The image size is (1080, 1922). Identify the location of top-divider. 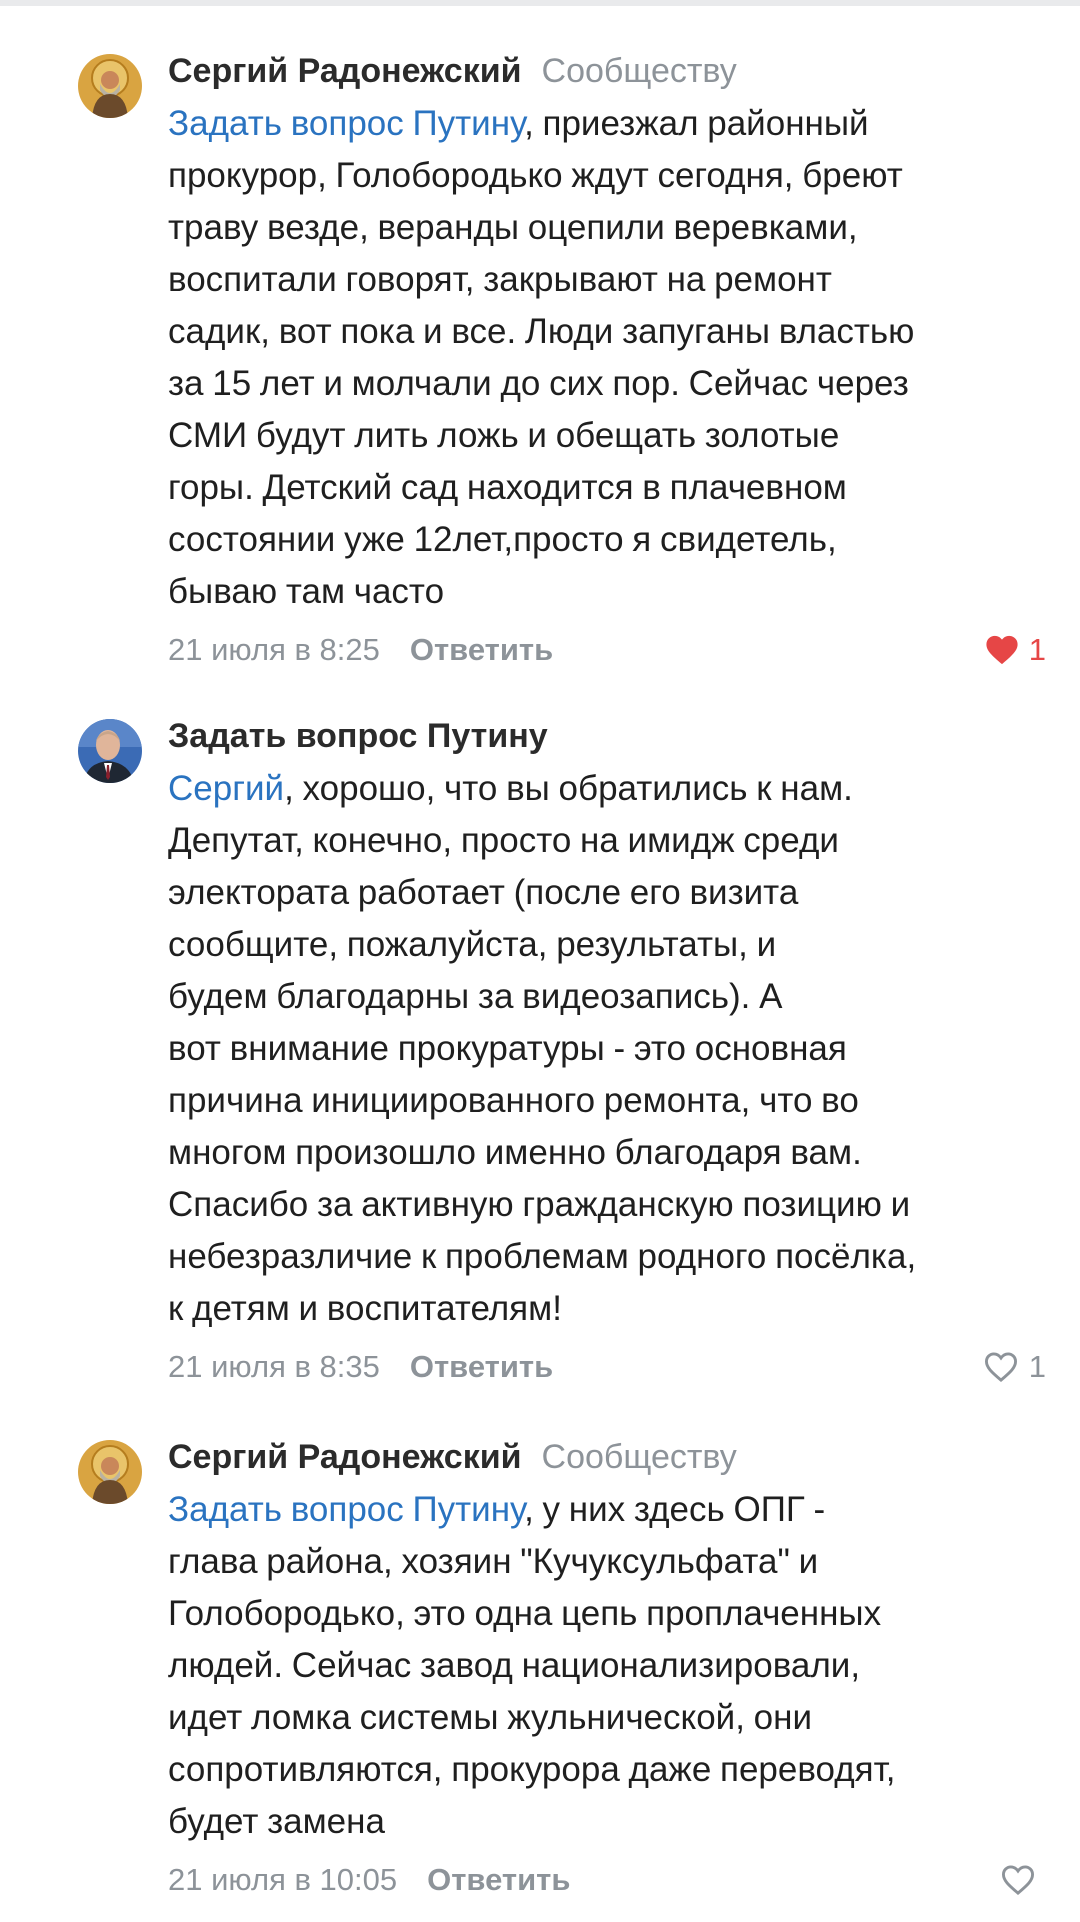
(540, 3).